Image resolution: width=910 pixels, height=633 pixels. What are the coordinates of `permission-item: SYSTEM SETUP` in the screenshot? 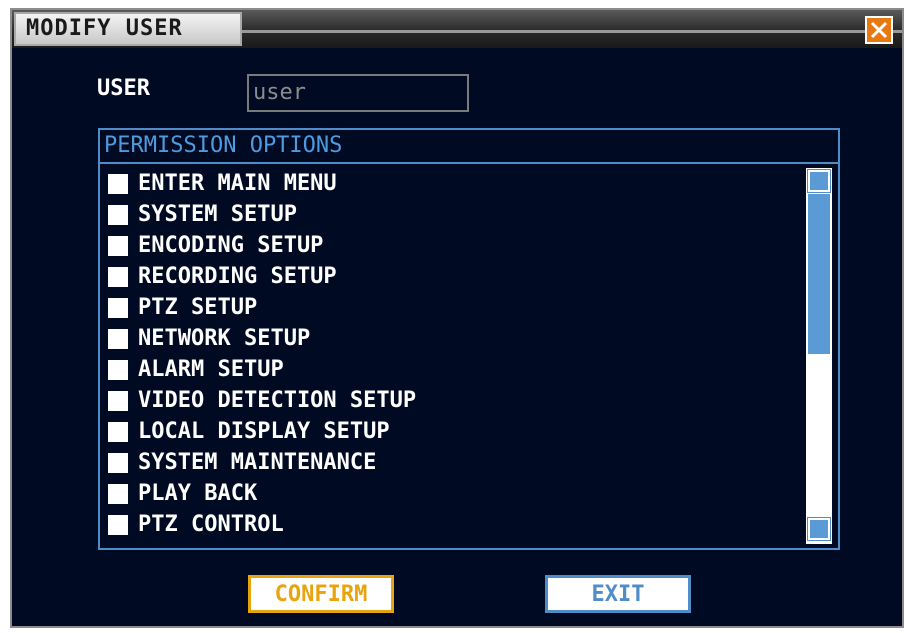 It's located at (458, 214).